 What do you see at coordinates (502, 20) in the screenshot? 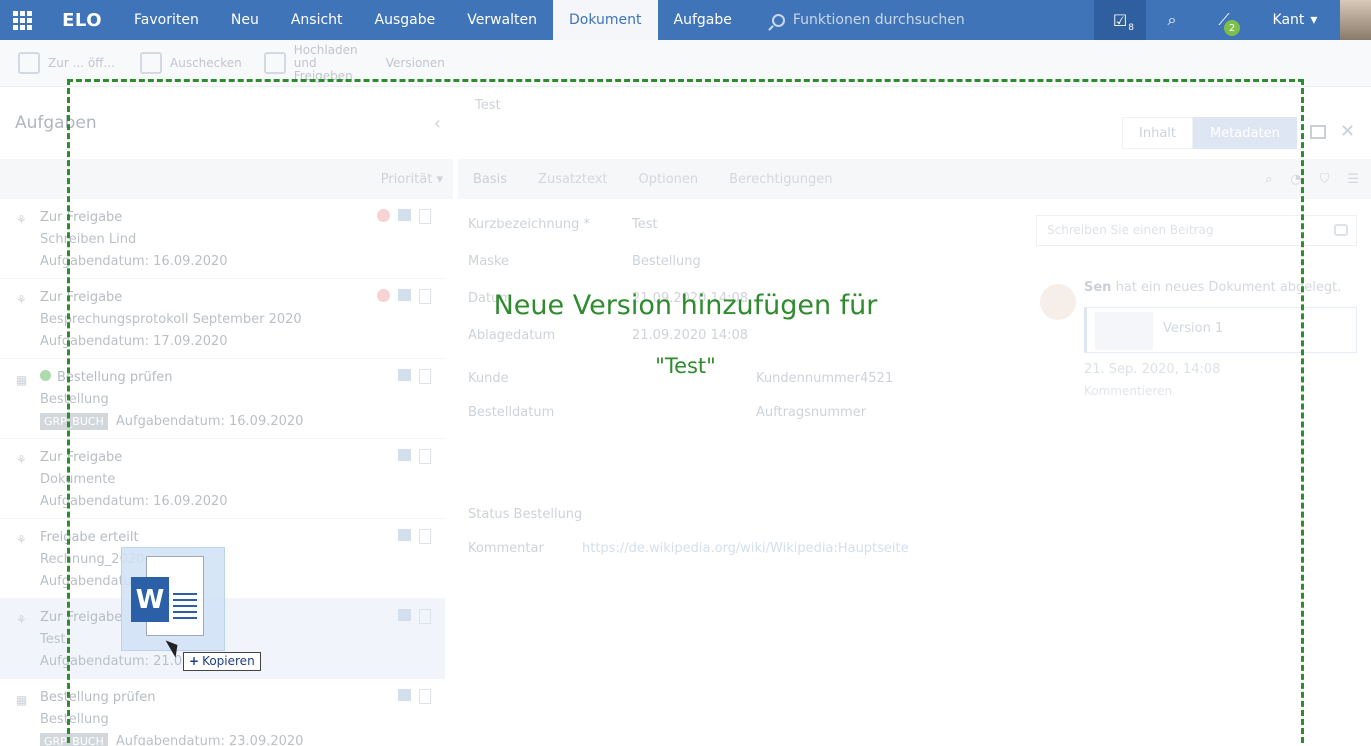
I see `menu-verwalten: Verwalten` at bounding box center [502, 20].